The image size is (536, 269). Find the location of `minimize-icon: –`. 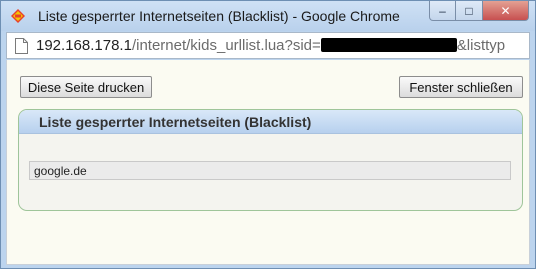

minimize-icon: – is located at coordinates (442, 10).